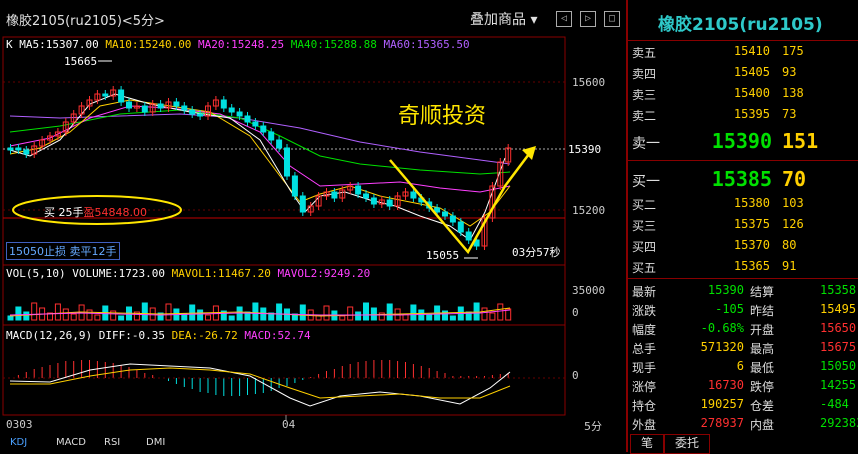 This screenshot has height=454, width=858. I want to click on legend-item: MAVOL1:11467.20, so click(217, 273).